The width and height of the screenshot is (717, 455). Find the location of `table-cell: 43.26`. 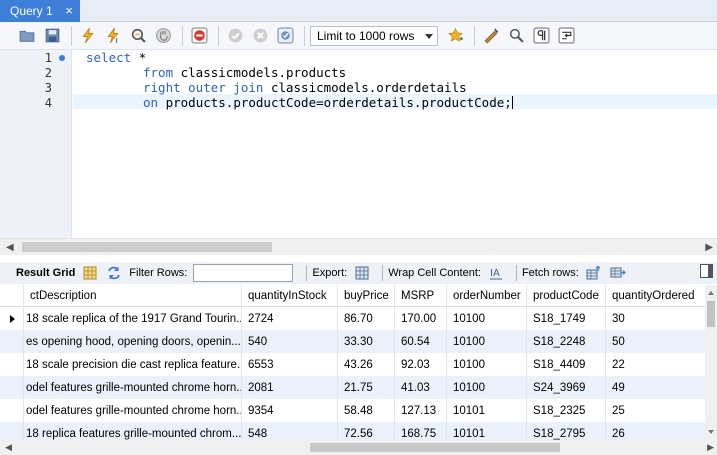

table-cell: 43.26 is located at coordinates (366, 364).